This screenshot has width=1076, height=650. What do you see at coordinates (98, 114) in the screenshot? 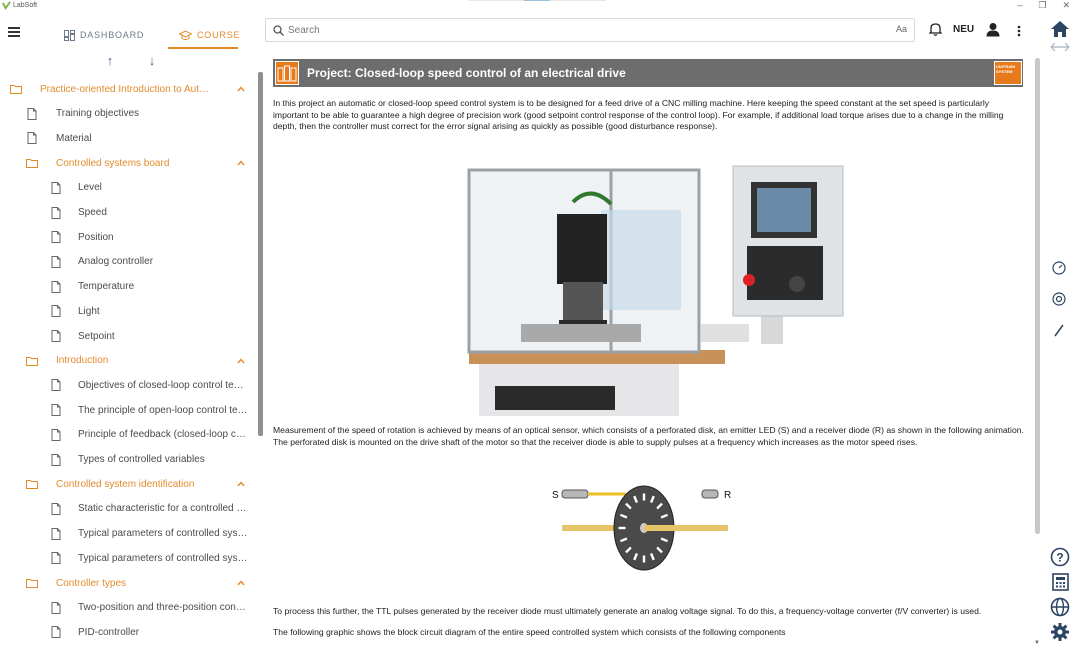
I see `tree-item-label: Training objectives` at bounding box center [98, 114].